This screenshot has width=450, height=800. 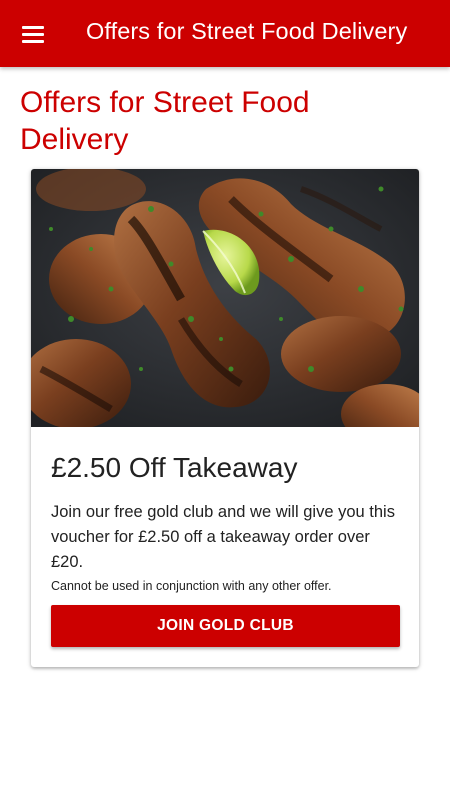 I want to click on offer-title: £2.50 Off Takeaway, so click(x=174, y=467).